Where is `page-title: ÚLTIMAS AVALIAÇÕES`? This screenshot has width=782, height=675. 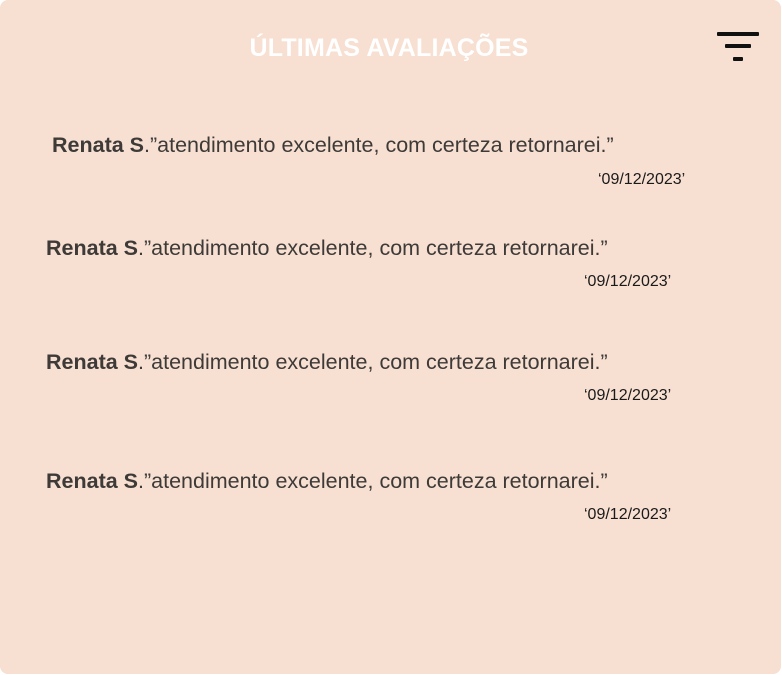
page-title: ÚLTIMAS AVALIAÇÕES is located at coordinates (389, 48).